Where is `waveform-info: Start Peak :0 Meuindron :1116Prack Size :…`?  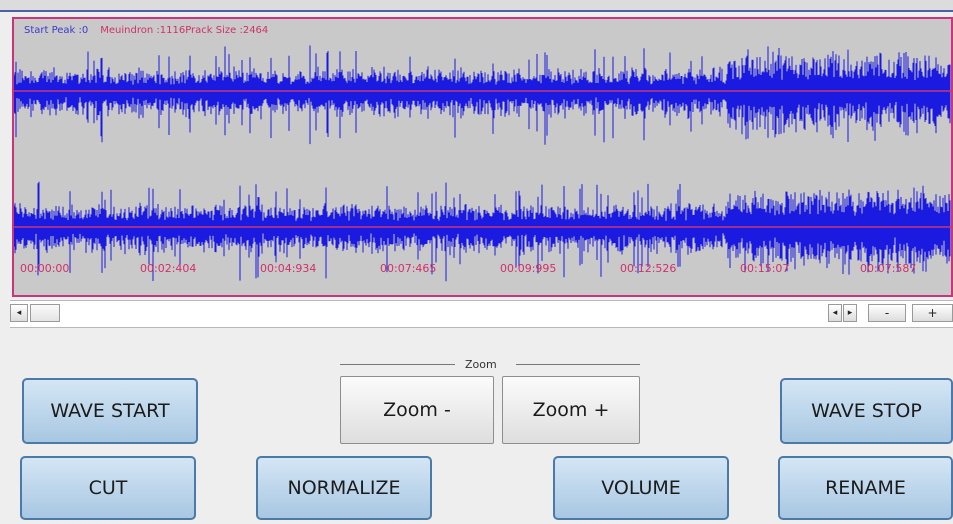
waveform-info: Start Peak :0 Meuindron :1116Prack Size :… is located at coordinates (146, 30).